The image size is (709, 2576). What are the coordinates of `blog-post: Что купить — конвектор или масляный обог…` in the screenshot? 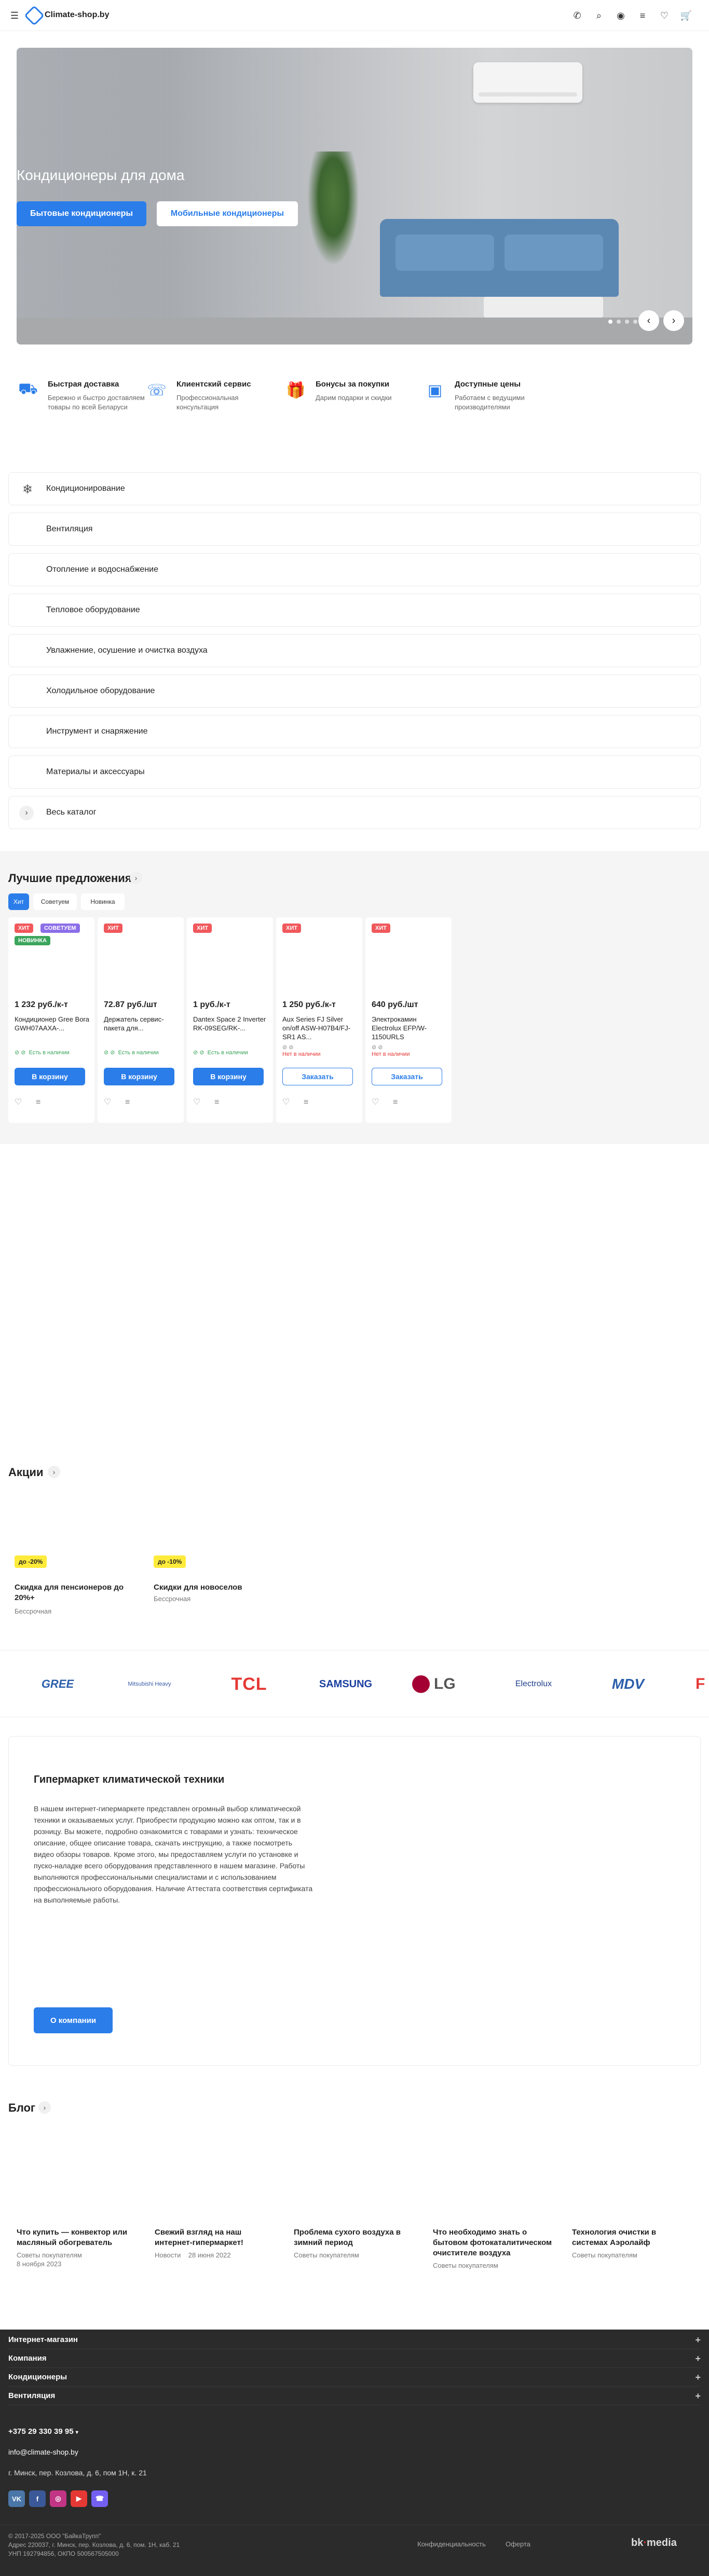 It's located at (79, 2247).